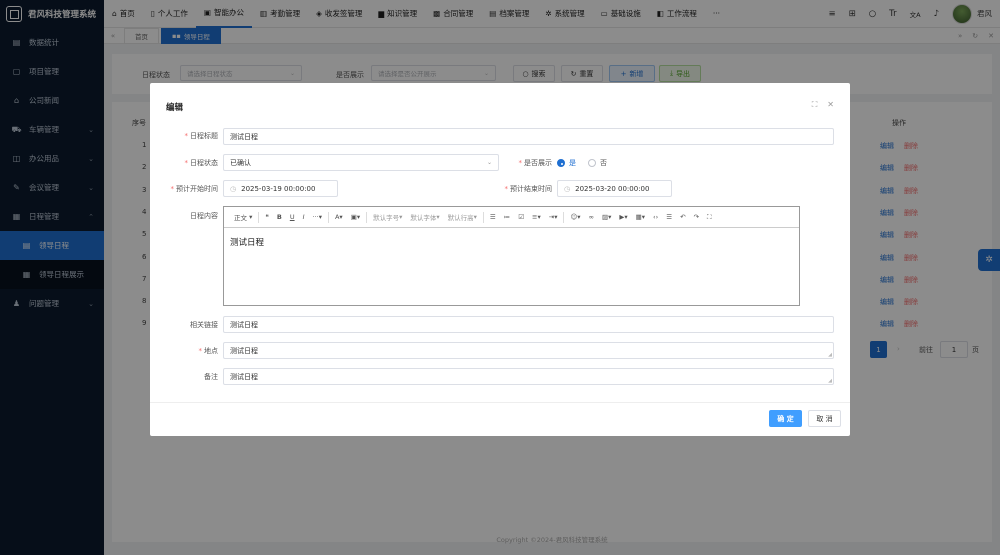 Image resolution: width=1000 pixels, height=555 pixels. I want to click on indent-icon: ⇥▾, so click(553, 217).